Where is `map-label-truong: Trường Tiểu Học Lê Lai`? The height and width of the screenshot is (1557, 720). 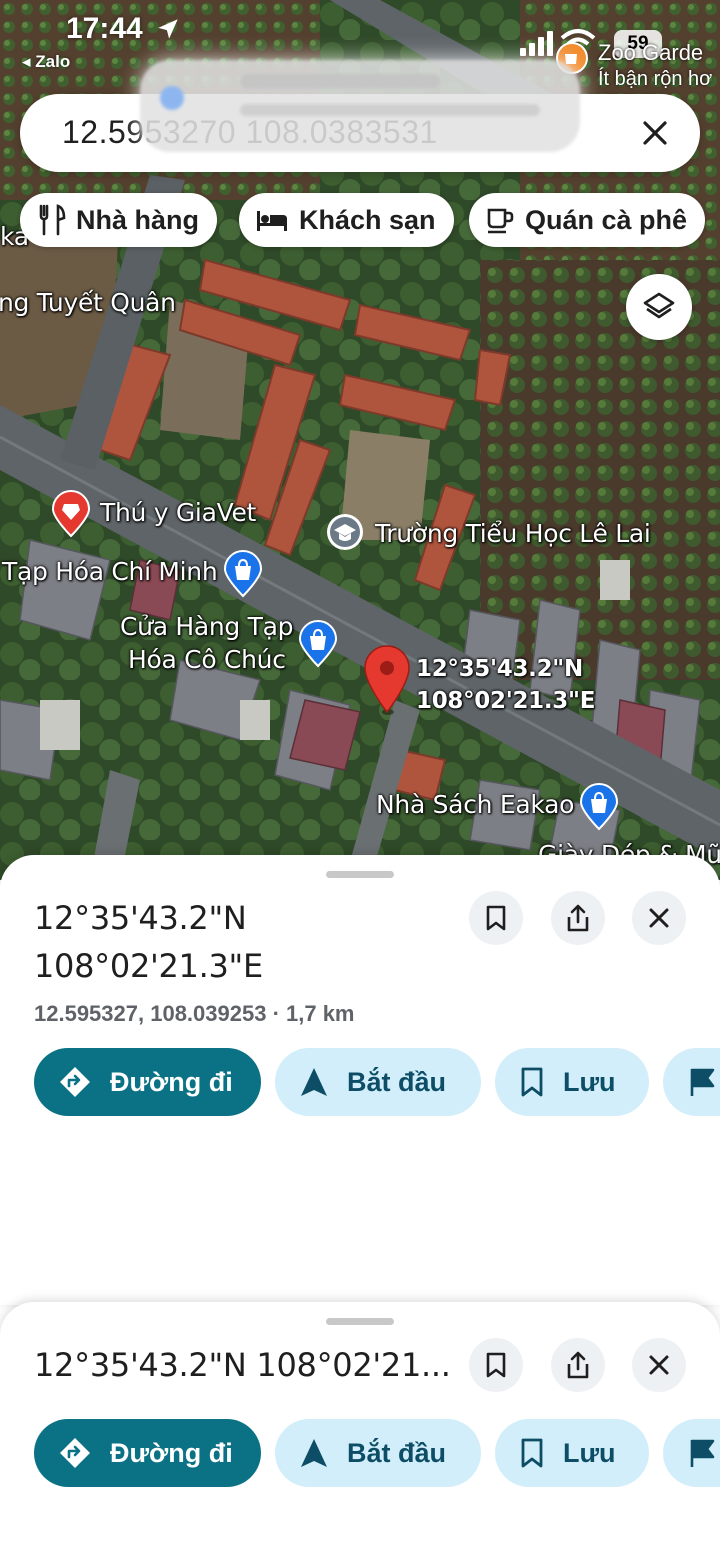 map-label-truong: Trường Tiểu Học Lê Lai is located at coordinates (513, 533).